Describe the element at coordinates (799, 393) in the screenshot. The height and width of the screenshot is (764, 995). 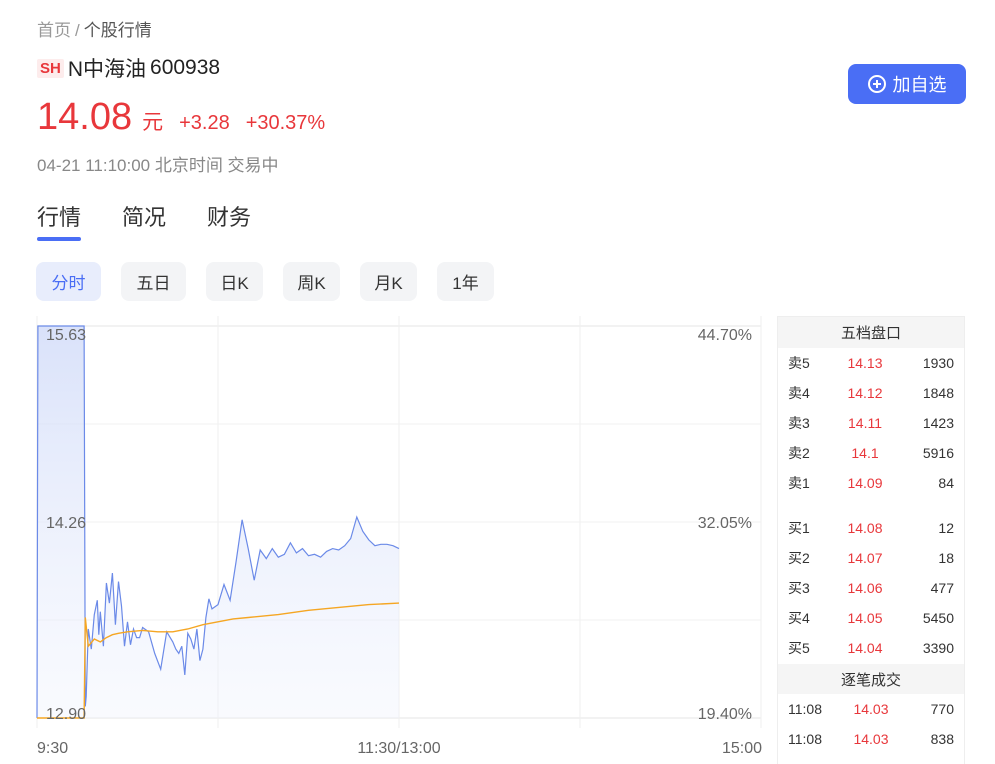
I see `ask-label: 卖4` at that location.